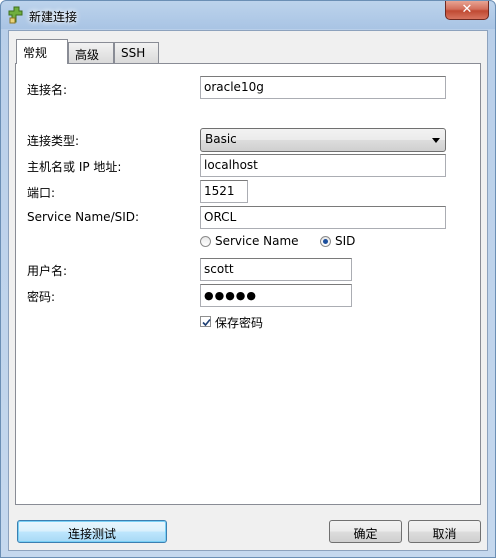  I want to click on close-icon: ✕, so click(467, 9).